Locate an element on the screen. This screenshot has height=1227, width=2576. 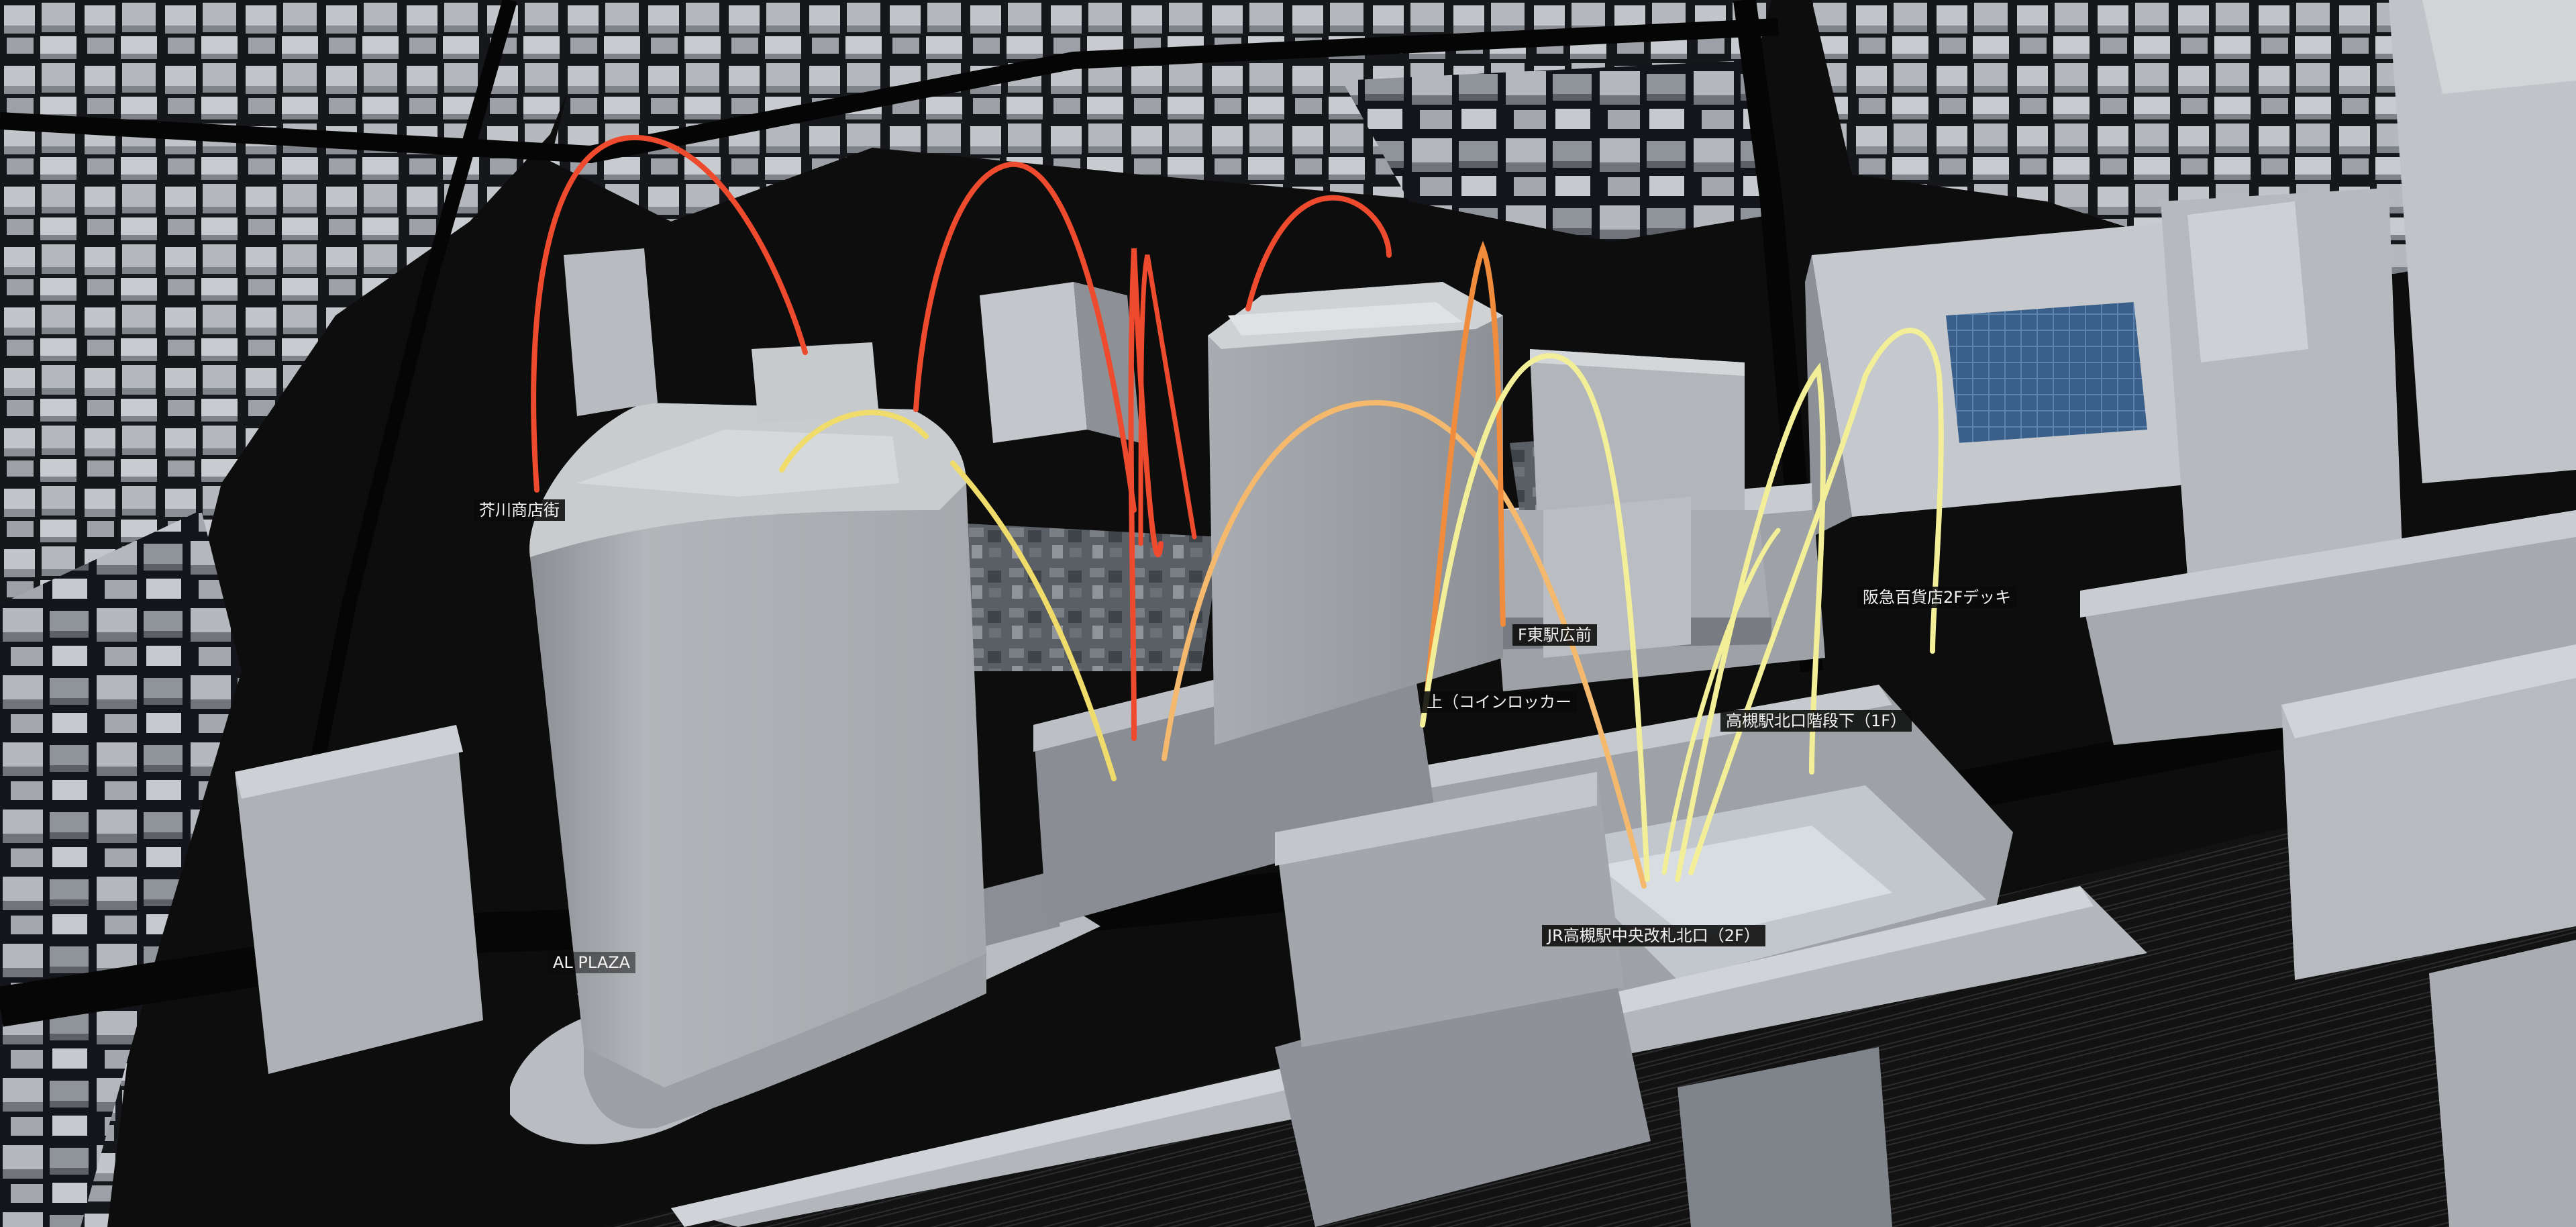
map-label-f-east: F東駅広前 is located at coordinates (1554, 635).